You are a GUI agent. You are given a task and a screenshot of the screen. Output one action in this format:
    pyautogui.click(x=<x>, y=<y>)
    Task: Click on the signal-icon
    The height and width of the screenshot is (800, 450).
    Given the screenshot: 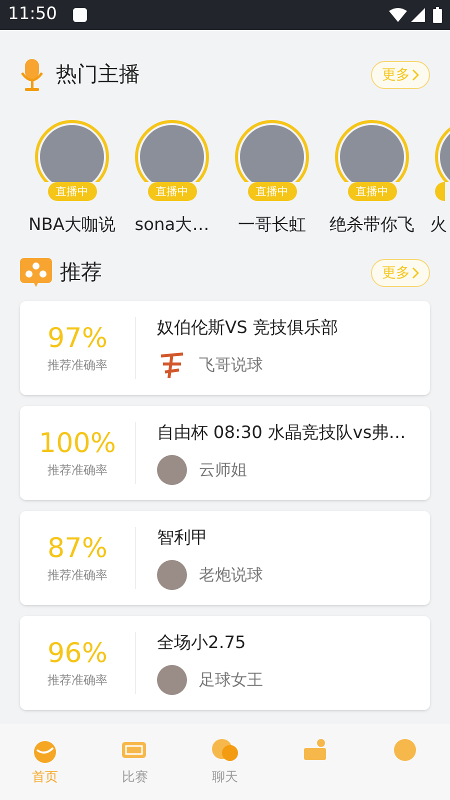 What is the action you would take?
    pyautogui.click(x=418, y=15)
    